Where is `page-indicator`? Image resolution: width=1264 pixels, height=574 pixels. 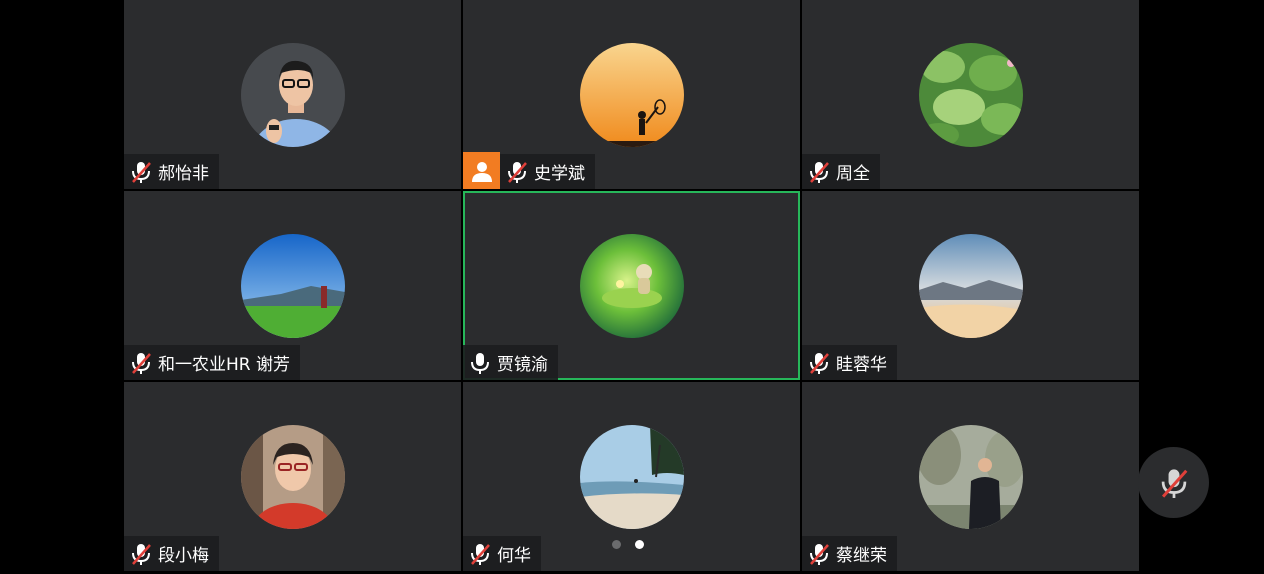
page-indicator is located at coordinates (628, 544).